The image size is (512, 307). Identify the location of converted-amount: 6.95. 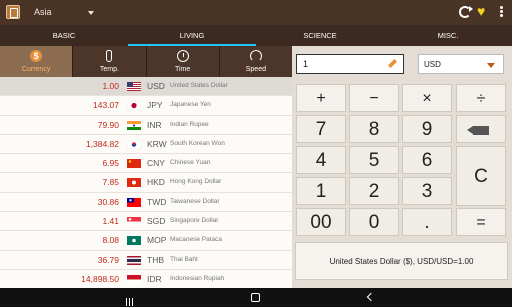
(110, 163).